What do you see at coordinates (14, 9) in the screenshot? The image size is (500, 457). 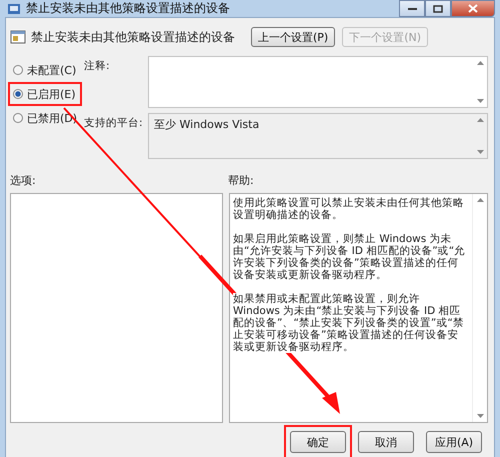 I see `policy-icon` at bounding box center [14, 9].